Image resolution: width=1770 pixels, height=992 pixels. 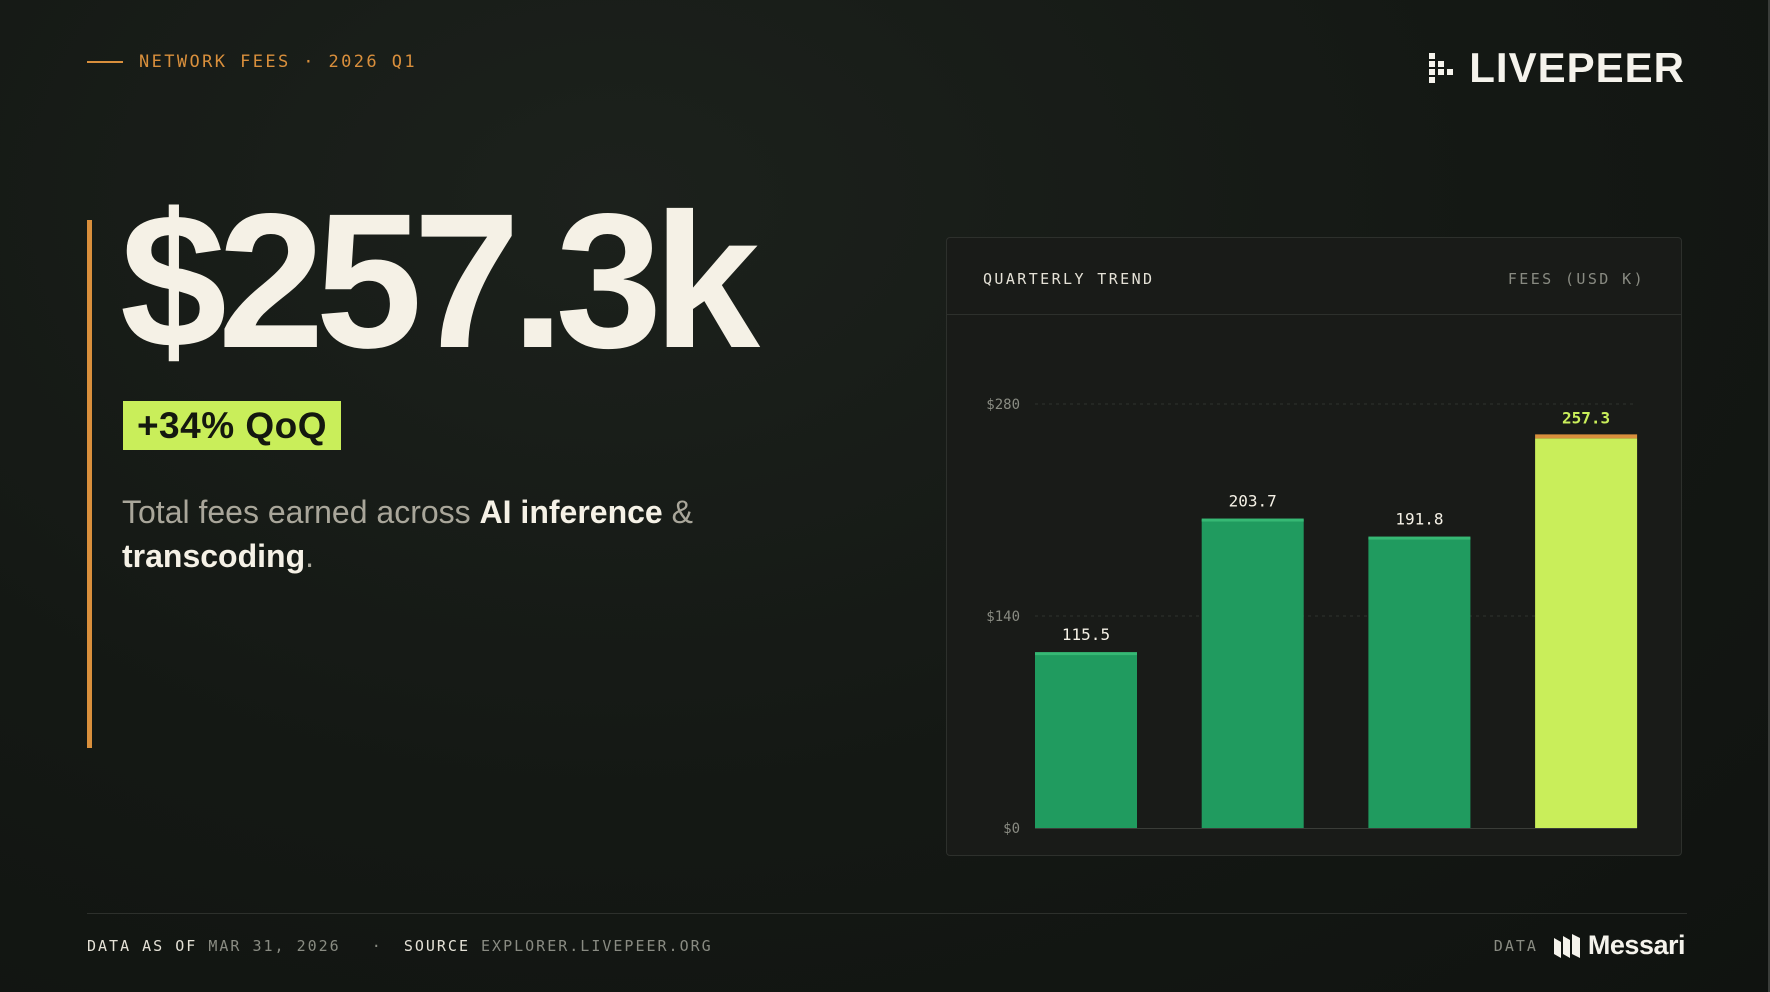 I want to click on desc-highlight-ai: AI inference, so click(x=571, y=512).